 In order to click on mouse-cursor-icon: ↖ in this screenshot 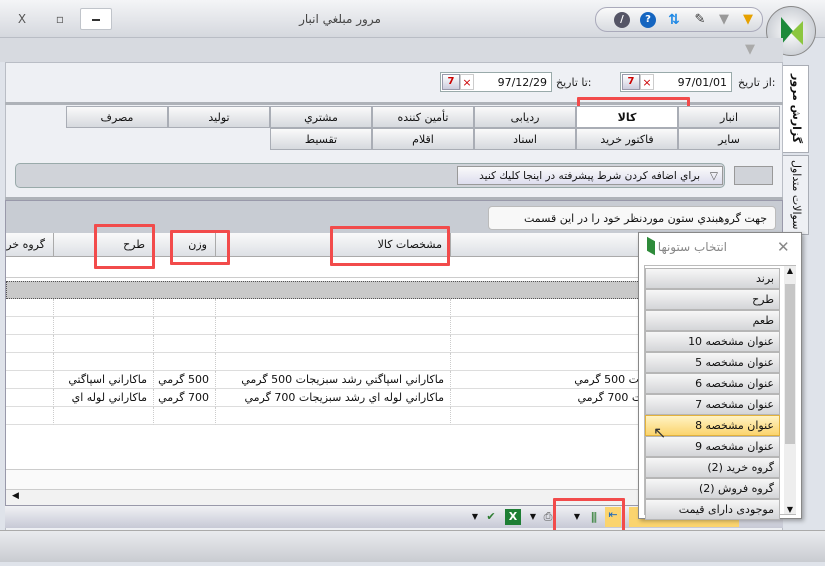, I will do `click(660, 432)`.